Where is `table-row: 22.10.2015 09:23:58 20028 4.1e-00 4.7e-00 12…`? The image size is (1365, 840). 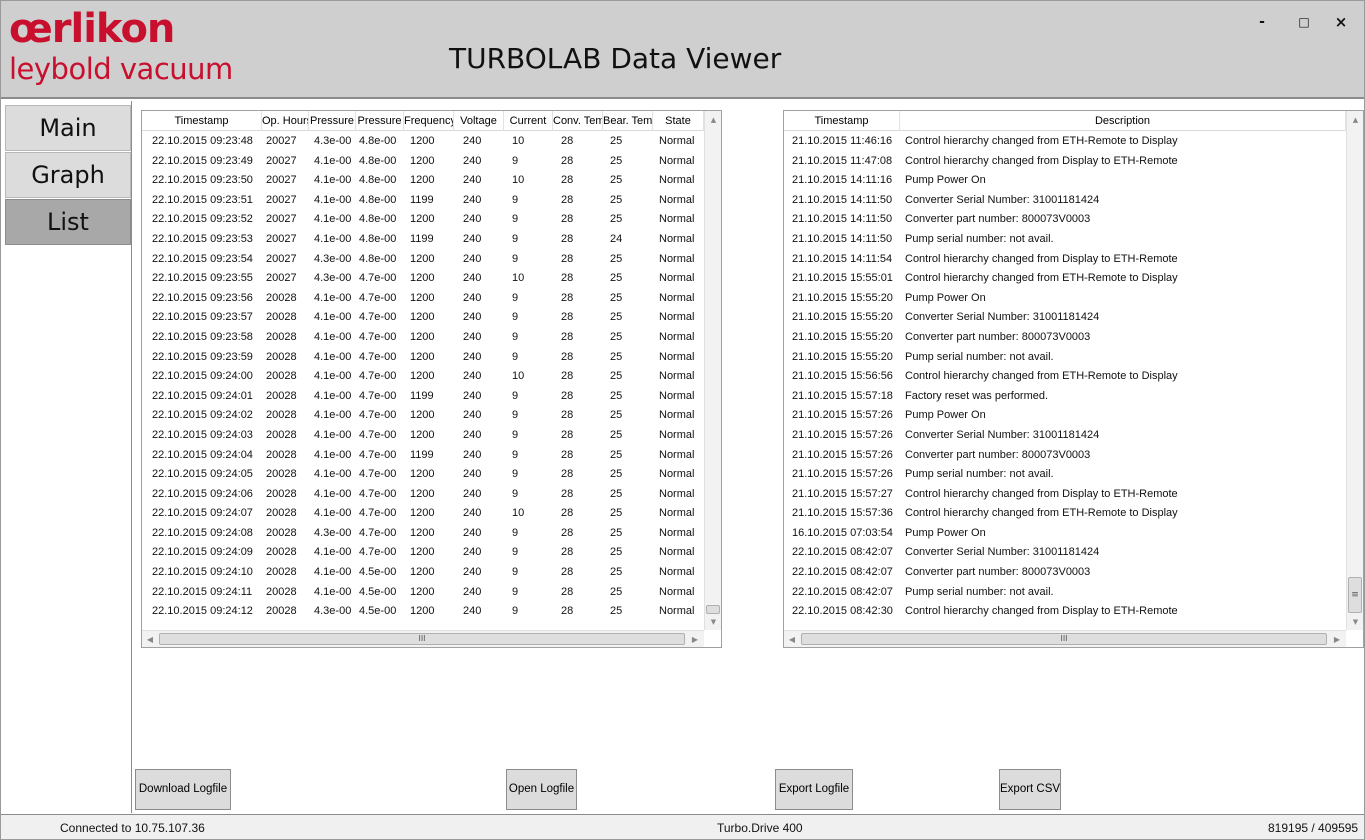 table-row: 22.10.2015 09:23:58 20028 4.1e-00 4.7e-00 12… is located at coordinates (423, 338).